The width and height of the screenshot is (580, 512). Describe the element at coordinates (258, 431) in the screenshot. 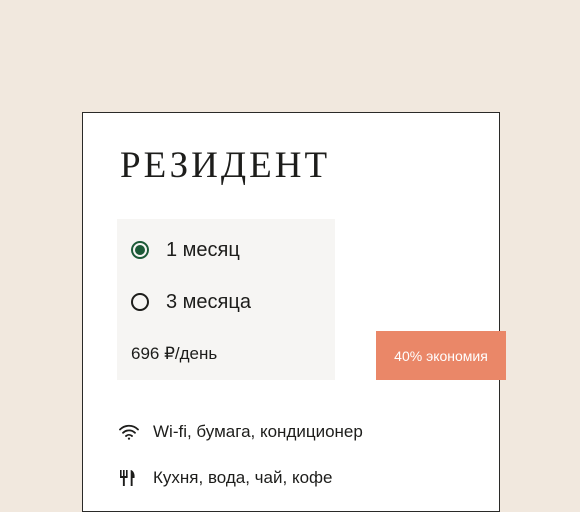

I see `feature-label: Wi-fi, бумага, кондиционер` at that location.